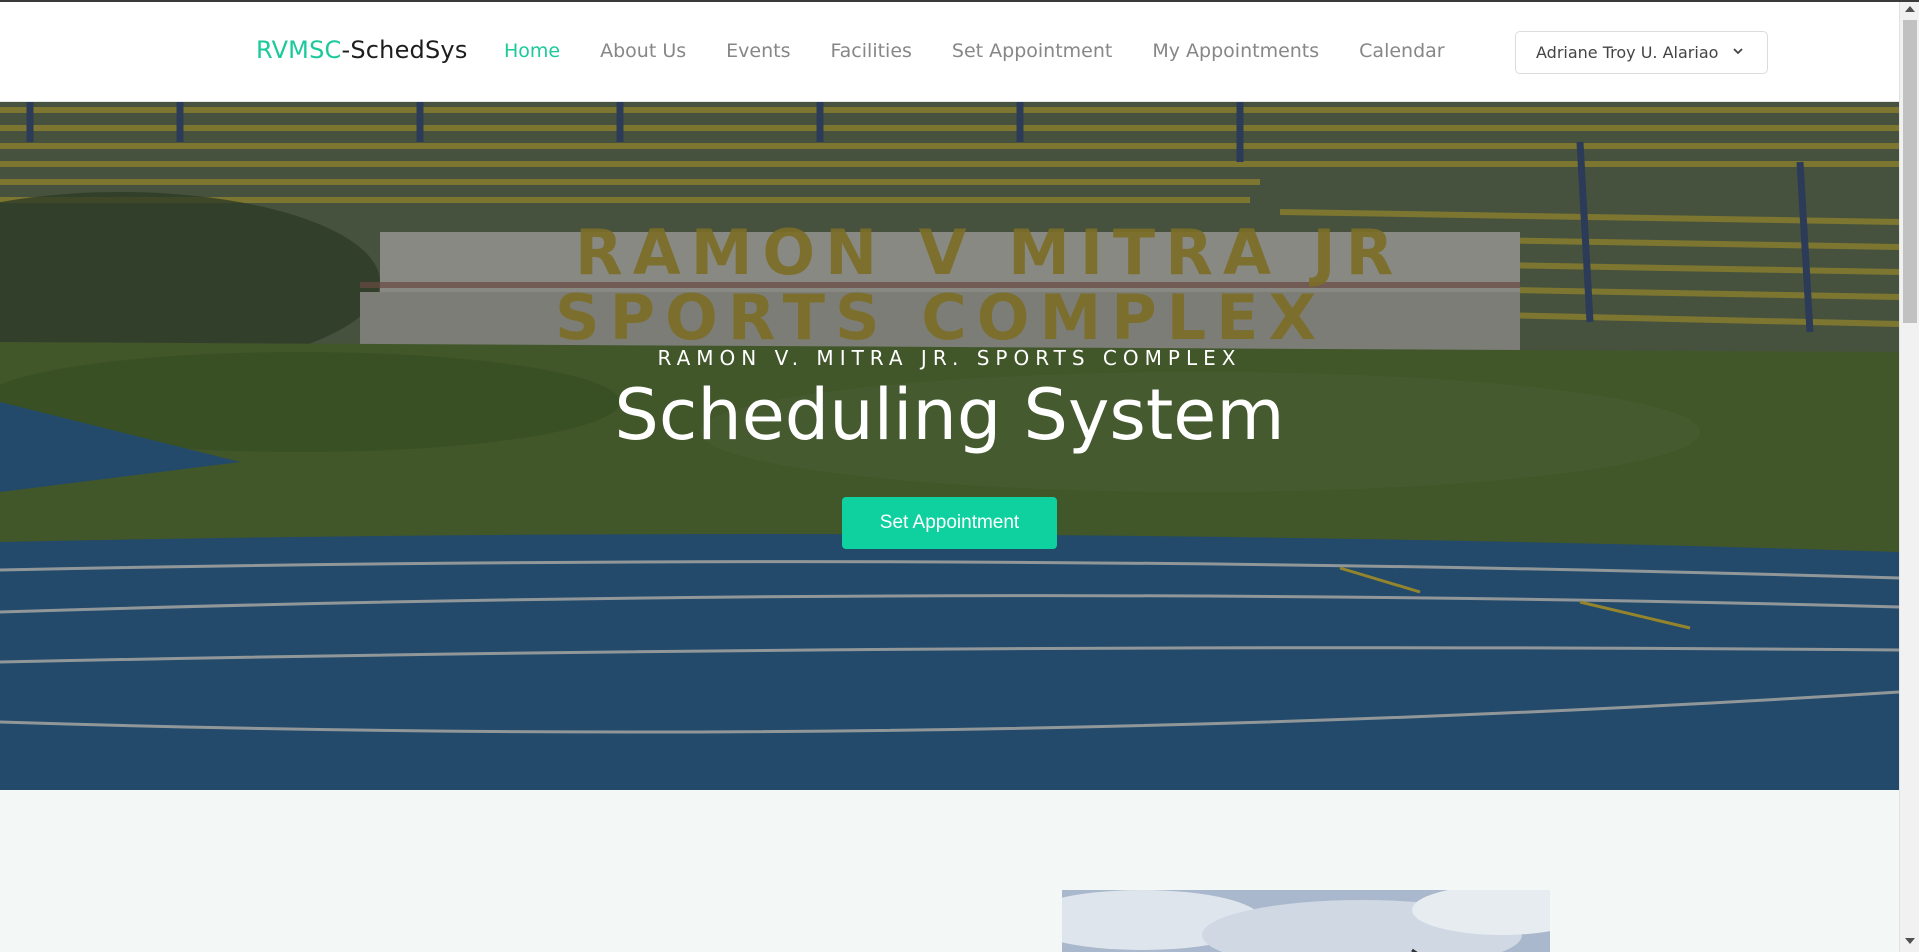 This screenshot has height=952, width=1919. What do you see at coordinates (404, 50) in the screenshot?
I see `brand-rest: -SchedSys` at bounding box center [404, 50].